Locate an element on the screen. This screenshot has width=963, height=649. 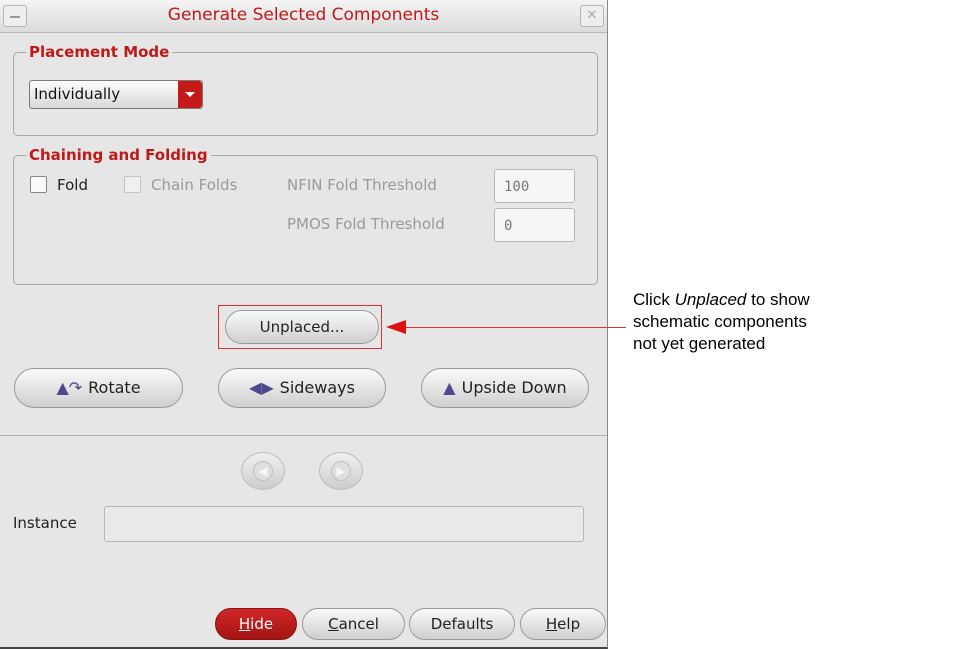
upside-down-icon: ▲ is located at coordinates (449, 387).